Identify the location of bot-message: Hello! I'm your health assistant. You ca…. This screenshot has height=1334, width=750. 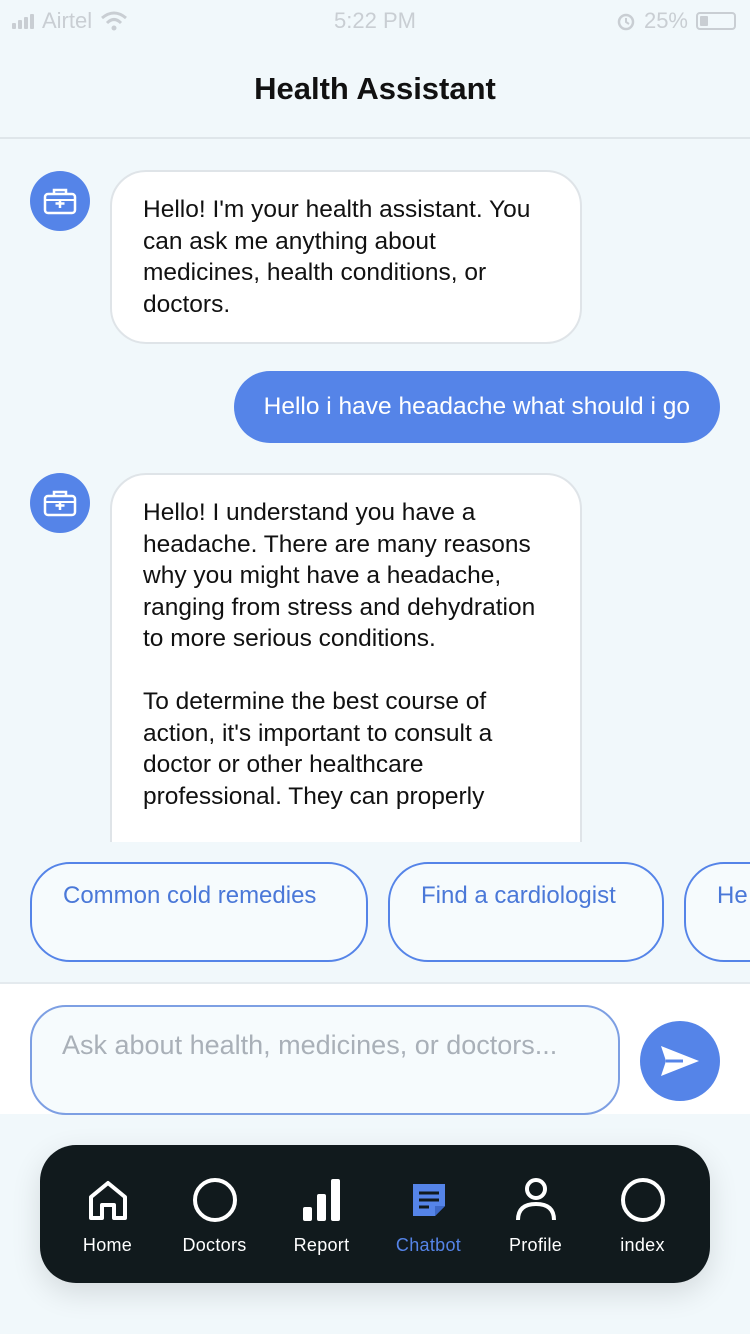
(346, 257).